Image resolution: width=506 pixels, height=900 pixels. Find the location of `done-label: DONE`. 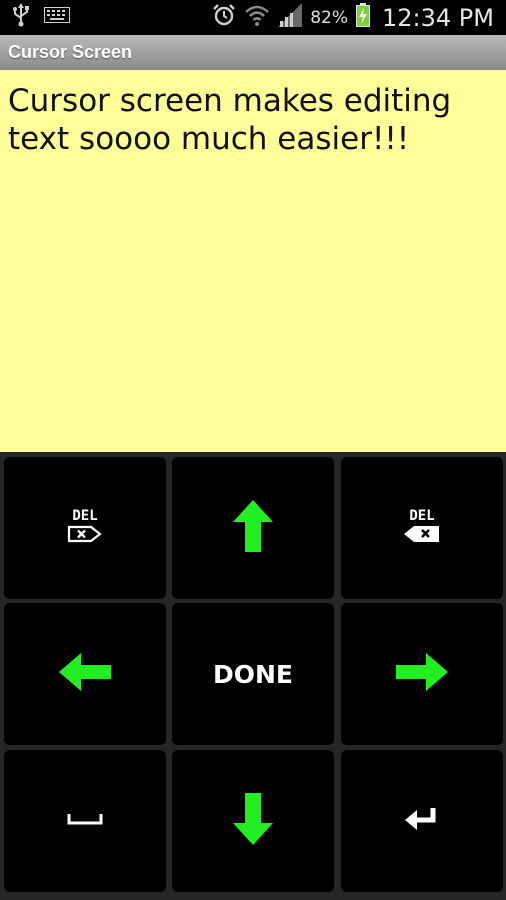

done-label: DONE is located at coordinates (252, 674).